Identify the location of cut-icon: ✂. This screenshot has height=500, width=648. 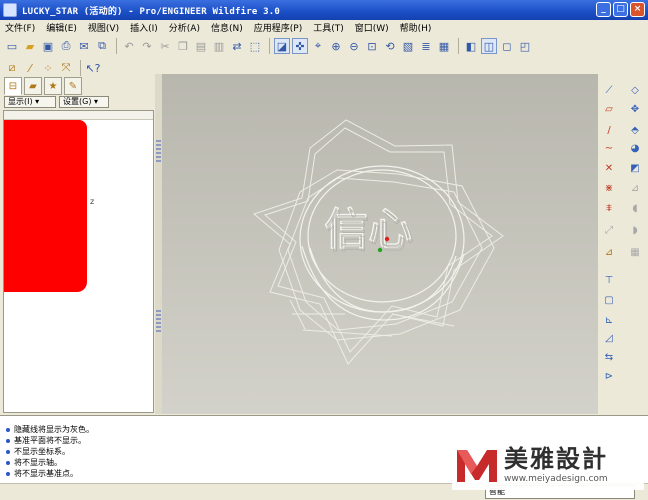
(165, 46).